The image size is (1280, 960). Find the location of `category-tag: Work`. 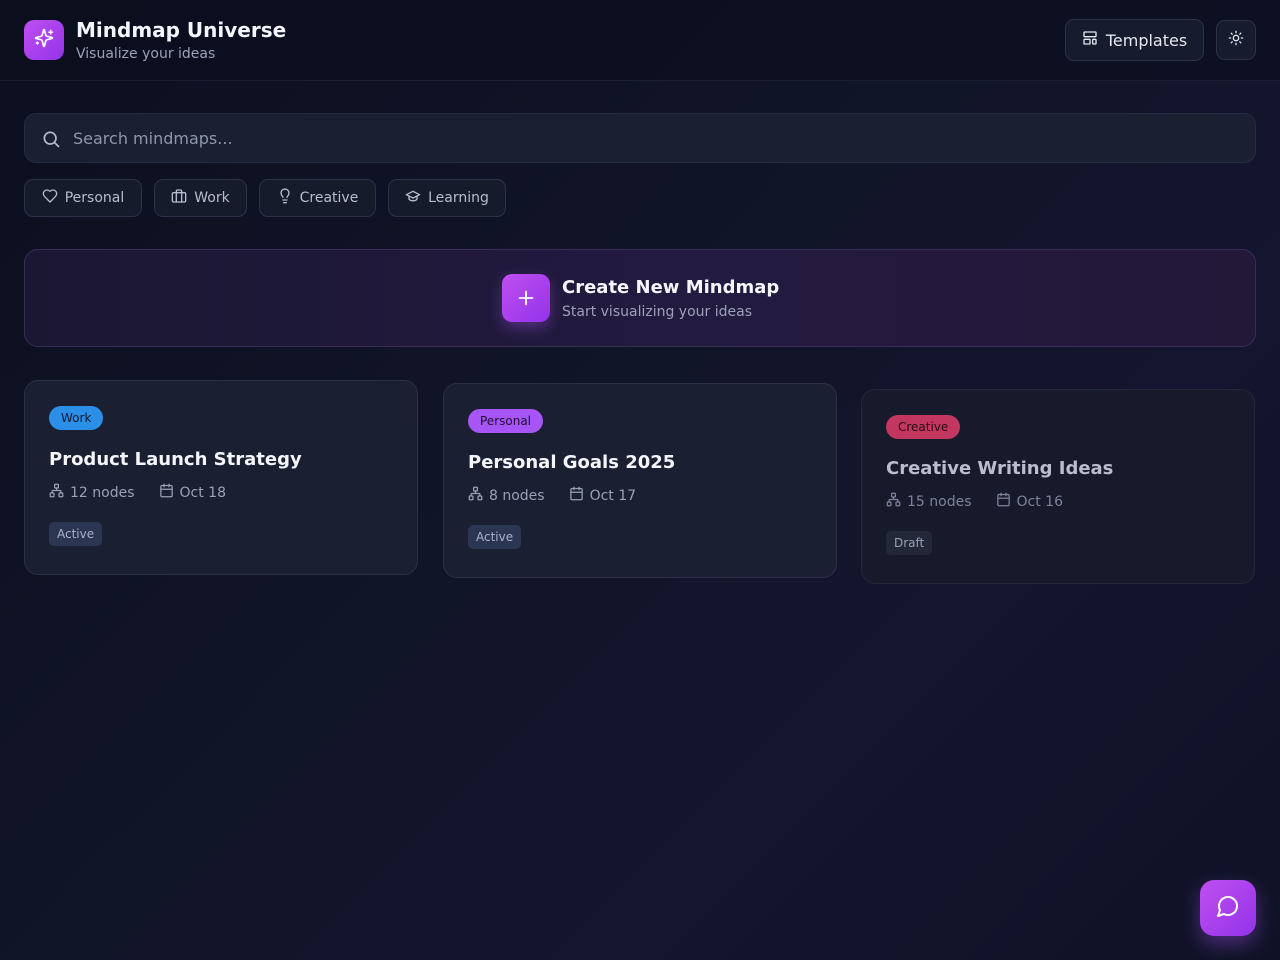

category-tag: Work is located at coordinates (76, 418).